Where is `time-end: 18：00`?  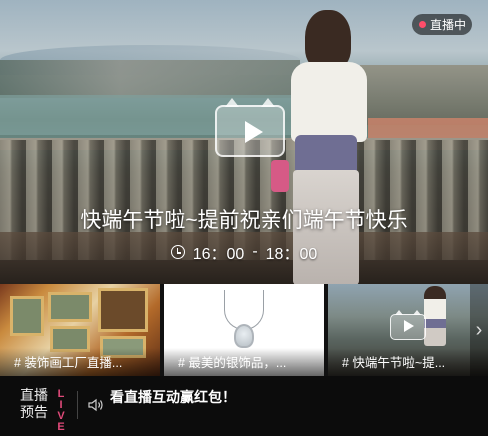 time-end: 18：00 is located at coordinates (291, 254).